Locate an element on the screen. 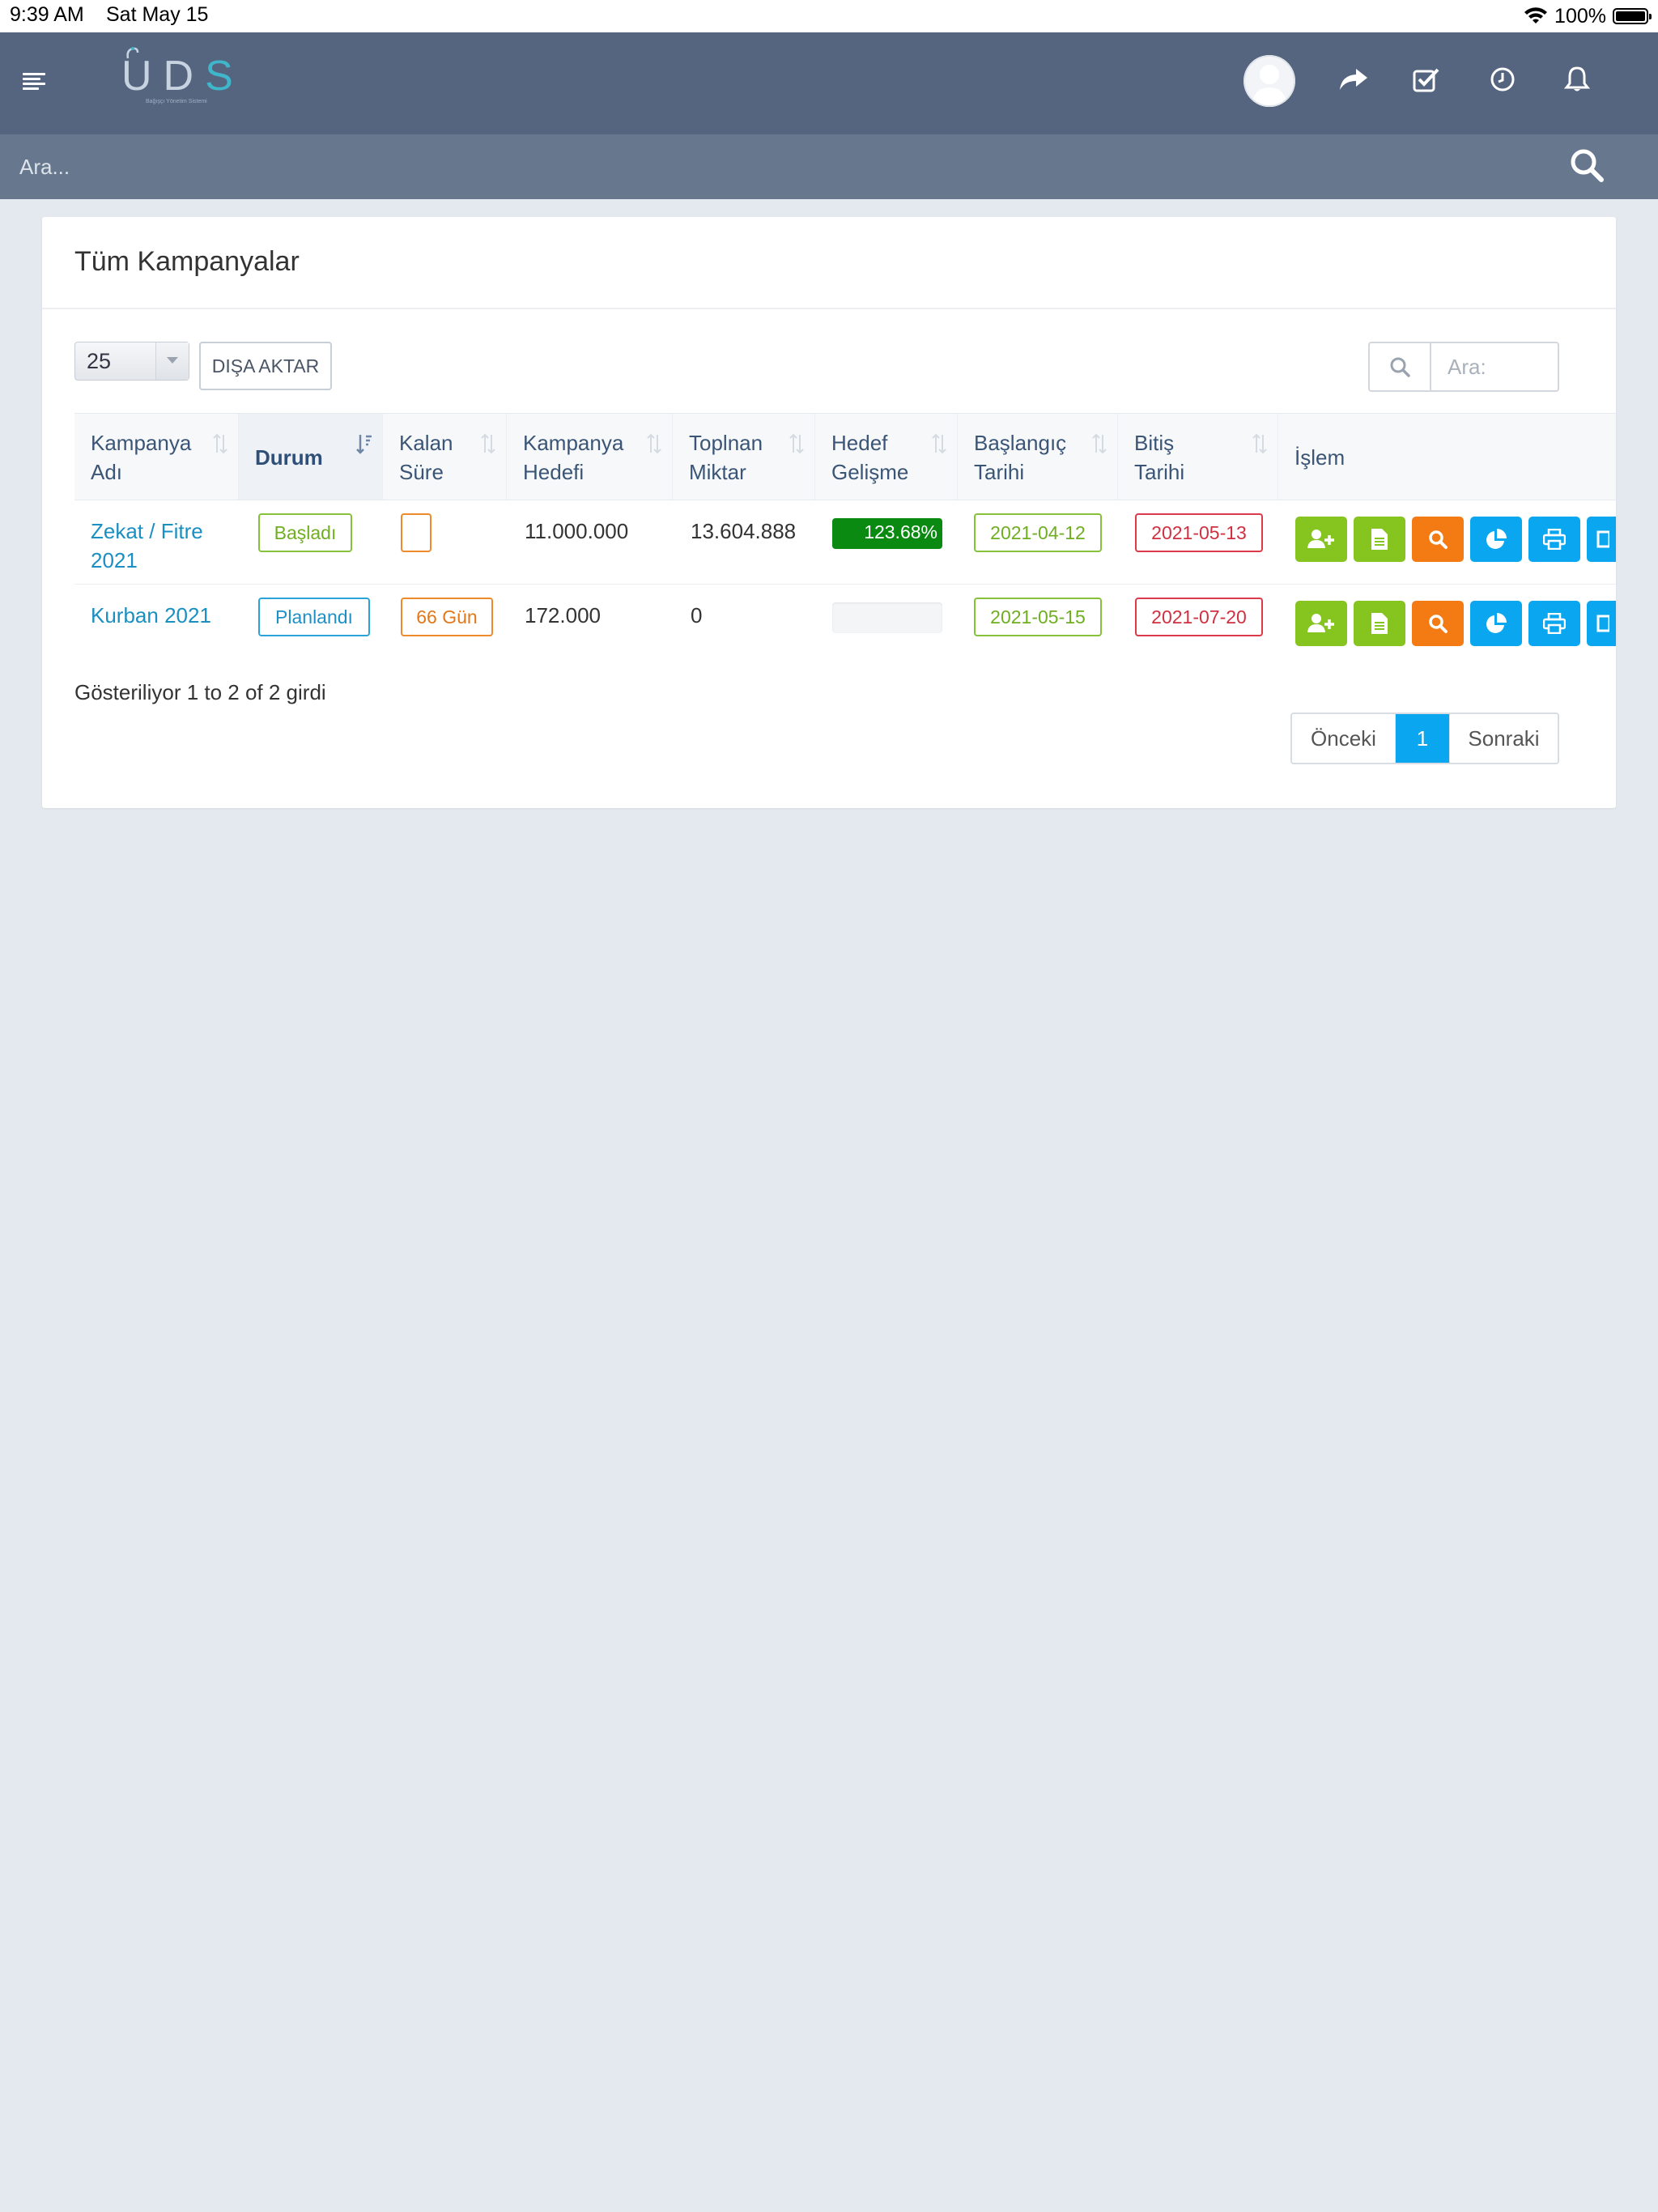  card-divider is located at coordinates (829, 309).